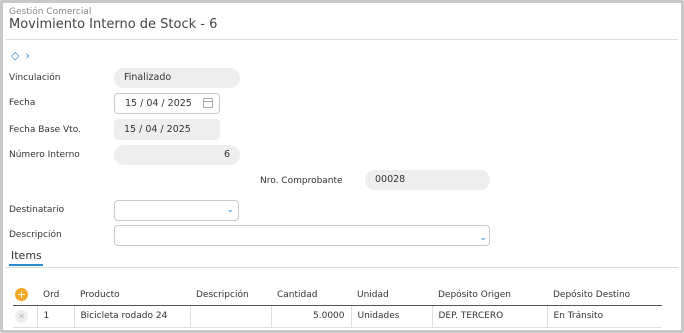 The width and height of the screenshot is (684, 333). Describe the element at coordinates (22, 103) in the screenshot. I see `fecha-label: Fecha` at that location.